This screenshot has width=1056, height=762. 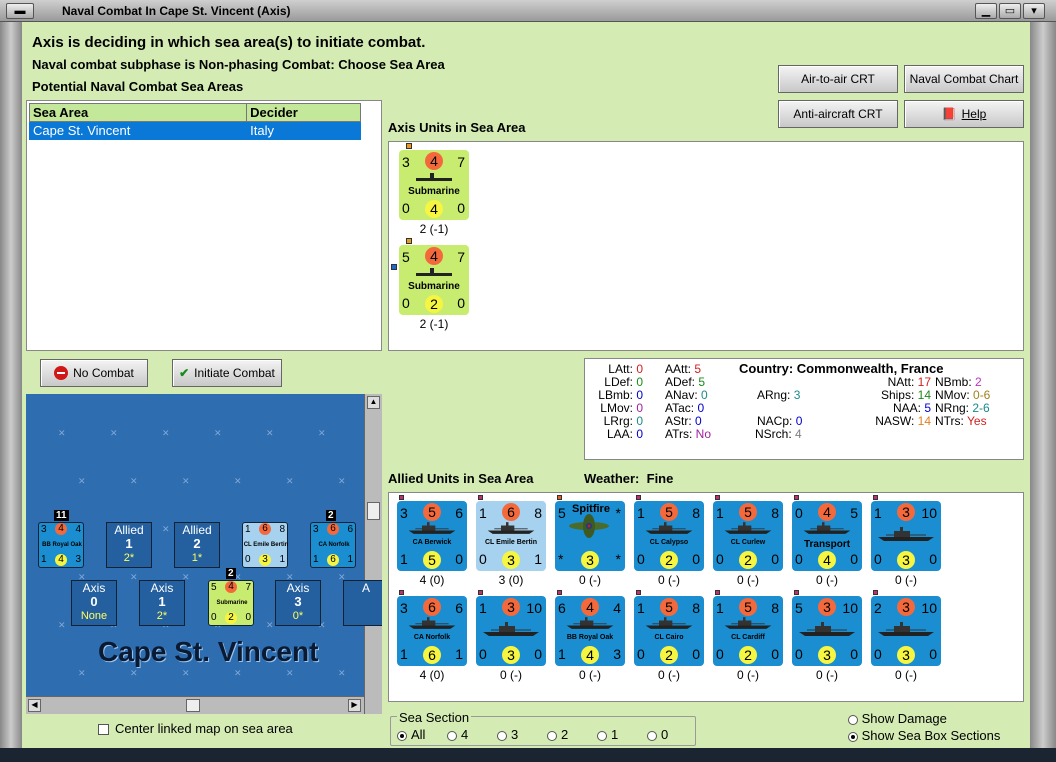 What do you see at coordinates (964, 114) in the screenshot?
I see `help-button: 📕 Help` at bounding box center [964, 114].